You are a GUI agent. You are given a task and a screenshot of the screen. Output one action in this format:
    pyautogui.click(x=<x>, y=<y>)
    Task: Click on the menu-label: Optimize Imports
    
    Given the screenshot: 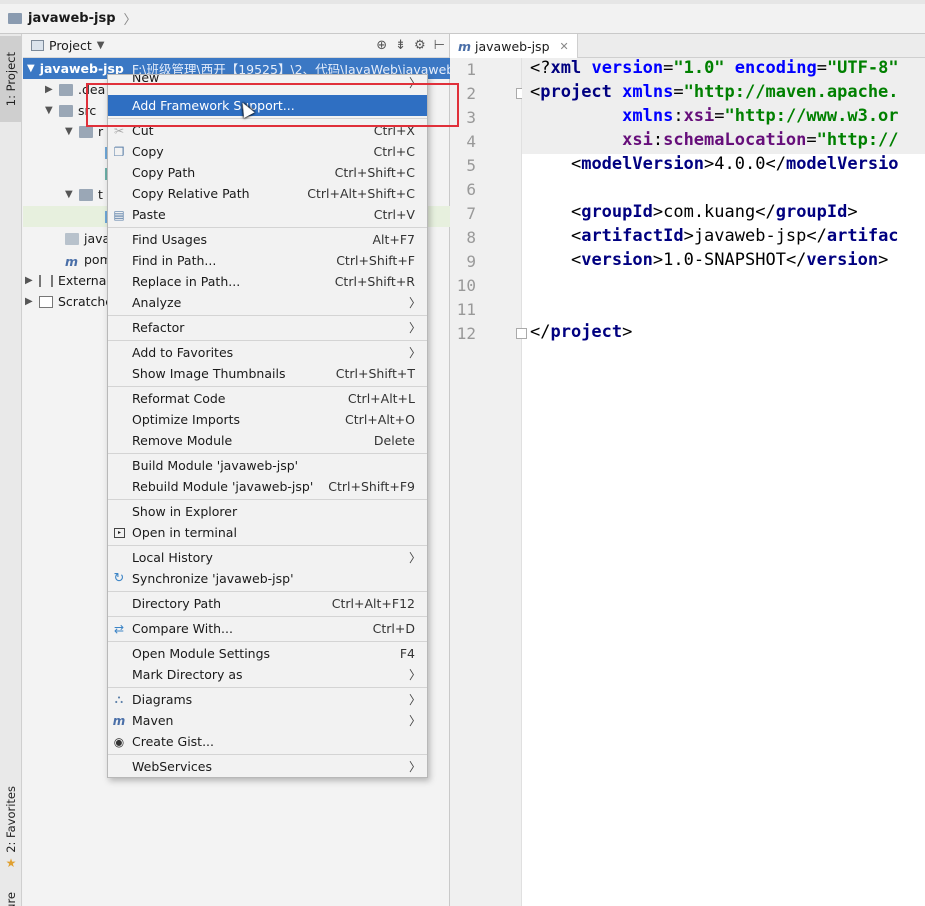 What is the action you would take?
    pyautogui.click(x=186, y=419)
    